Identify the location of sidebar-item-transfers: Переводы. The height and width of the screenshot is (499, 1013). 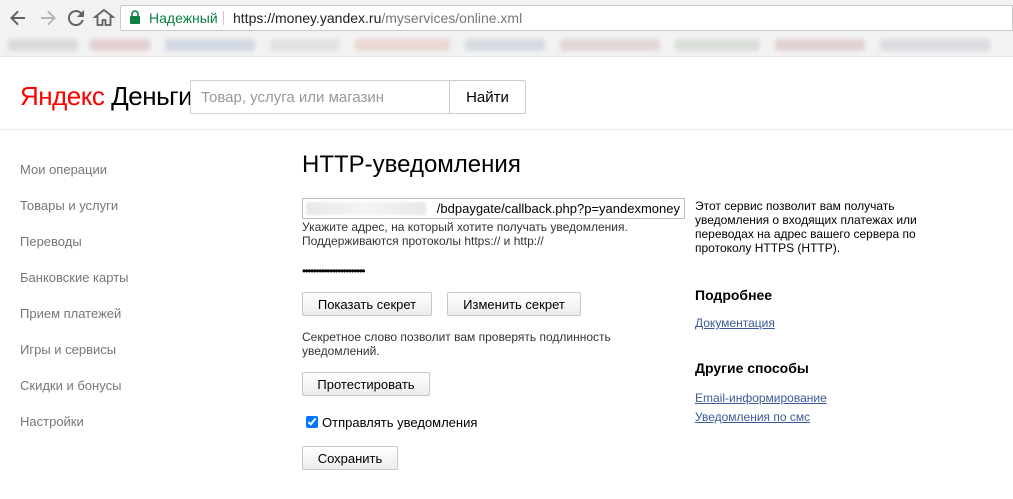
(51, 241).